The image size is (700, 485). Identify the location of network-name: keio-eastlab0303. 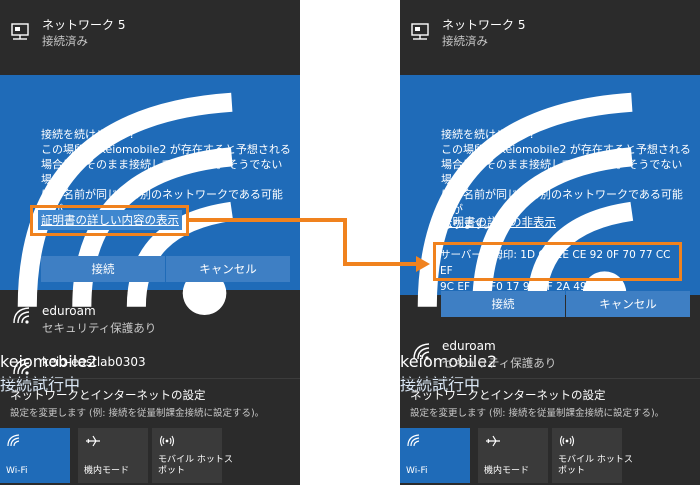
(94, 362).